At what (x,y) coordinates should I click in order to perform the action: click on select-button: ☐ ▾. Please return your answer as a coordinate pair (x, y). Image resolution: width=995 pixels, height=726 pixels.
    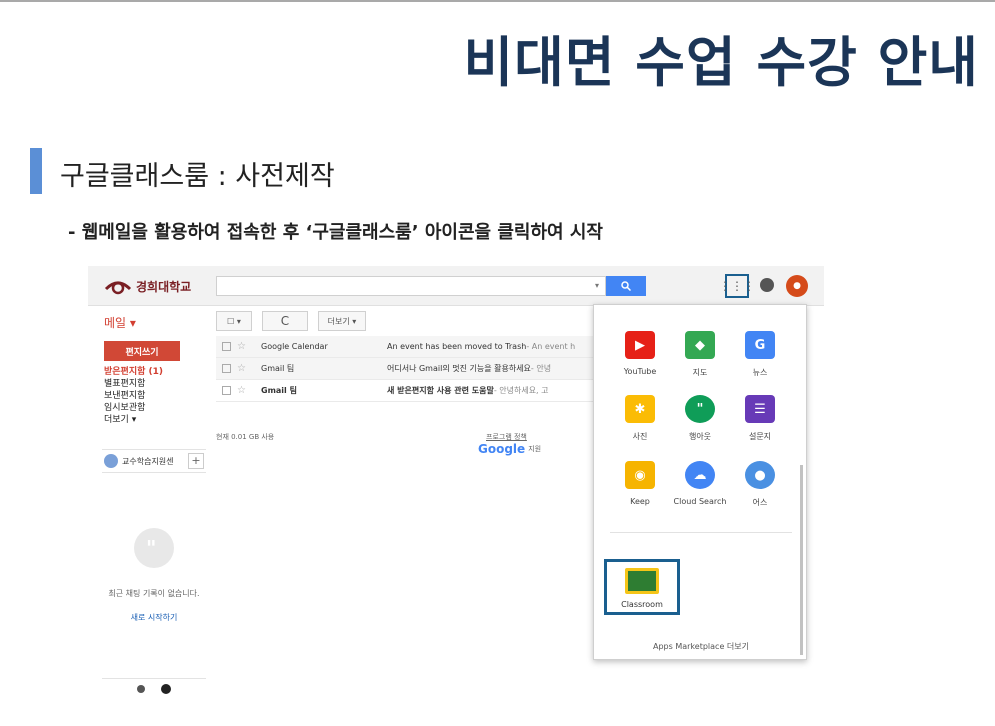
    Looking at the image, I should click on (234, 321).